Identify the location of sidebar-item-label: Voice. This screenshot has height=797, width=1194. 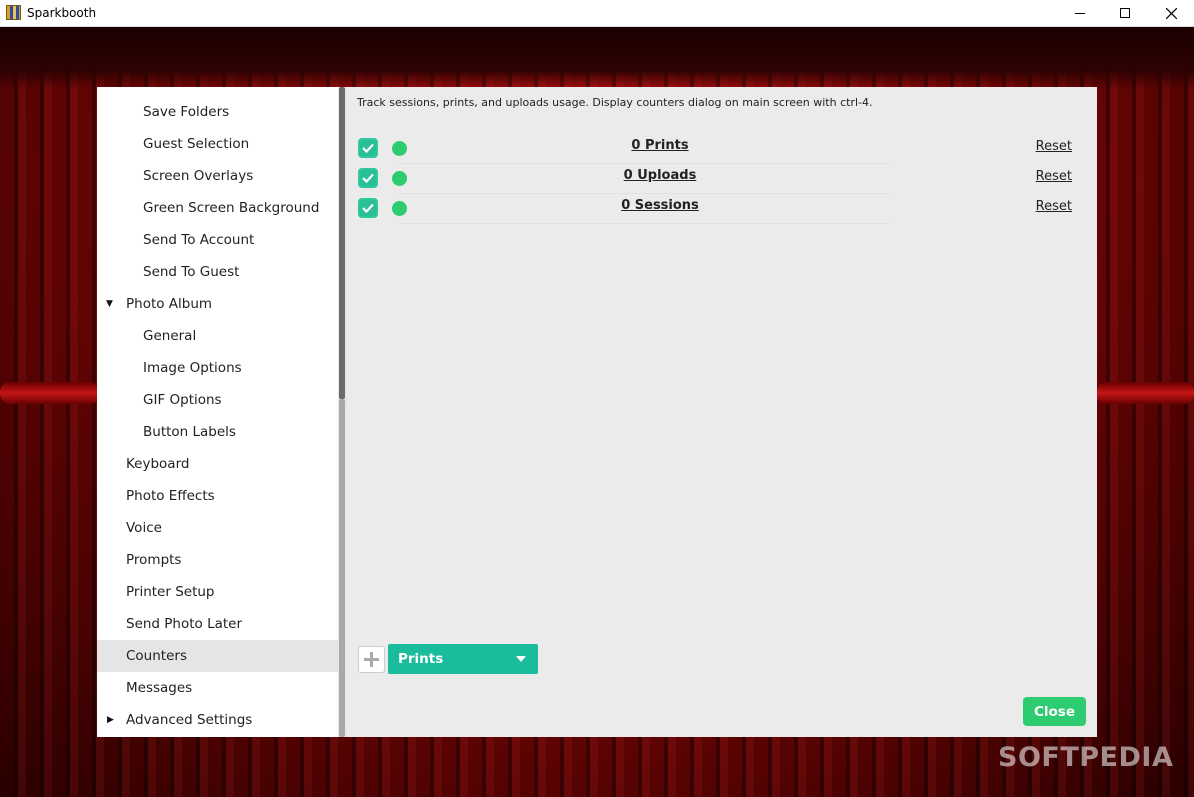
(144, 528).